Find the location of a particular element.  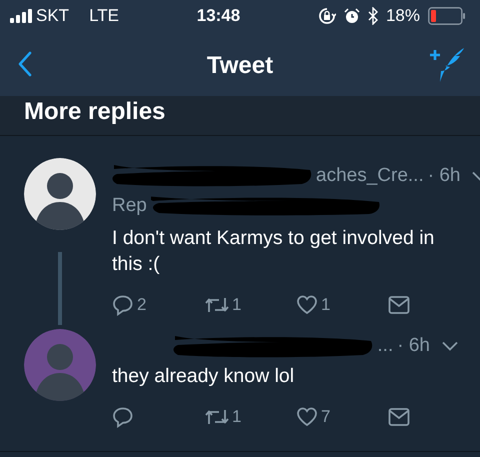

like-count: 7 is located at coordinates (325, 417).